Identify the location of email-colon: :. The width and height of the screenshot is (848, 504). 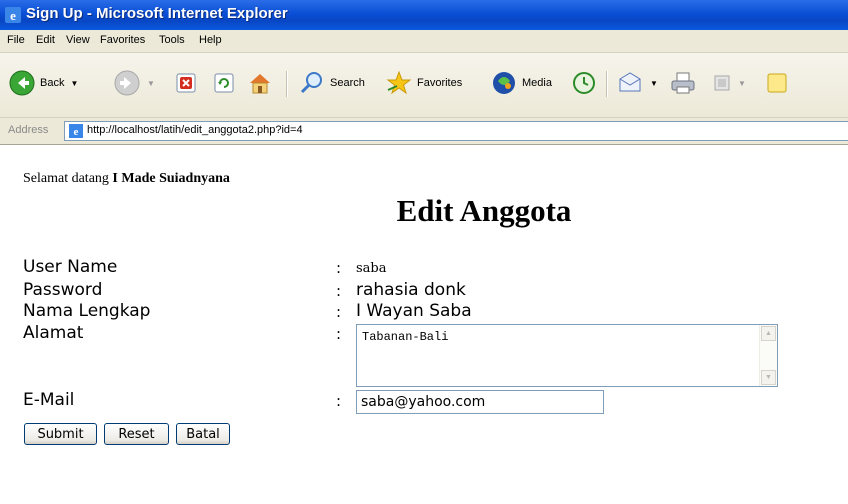
(339, 401).